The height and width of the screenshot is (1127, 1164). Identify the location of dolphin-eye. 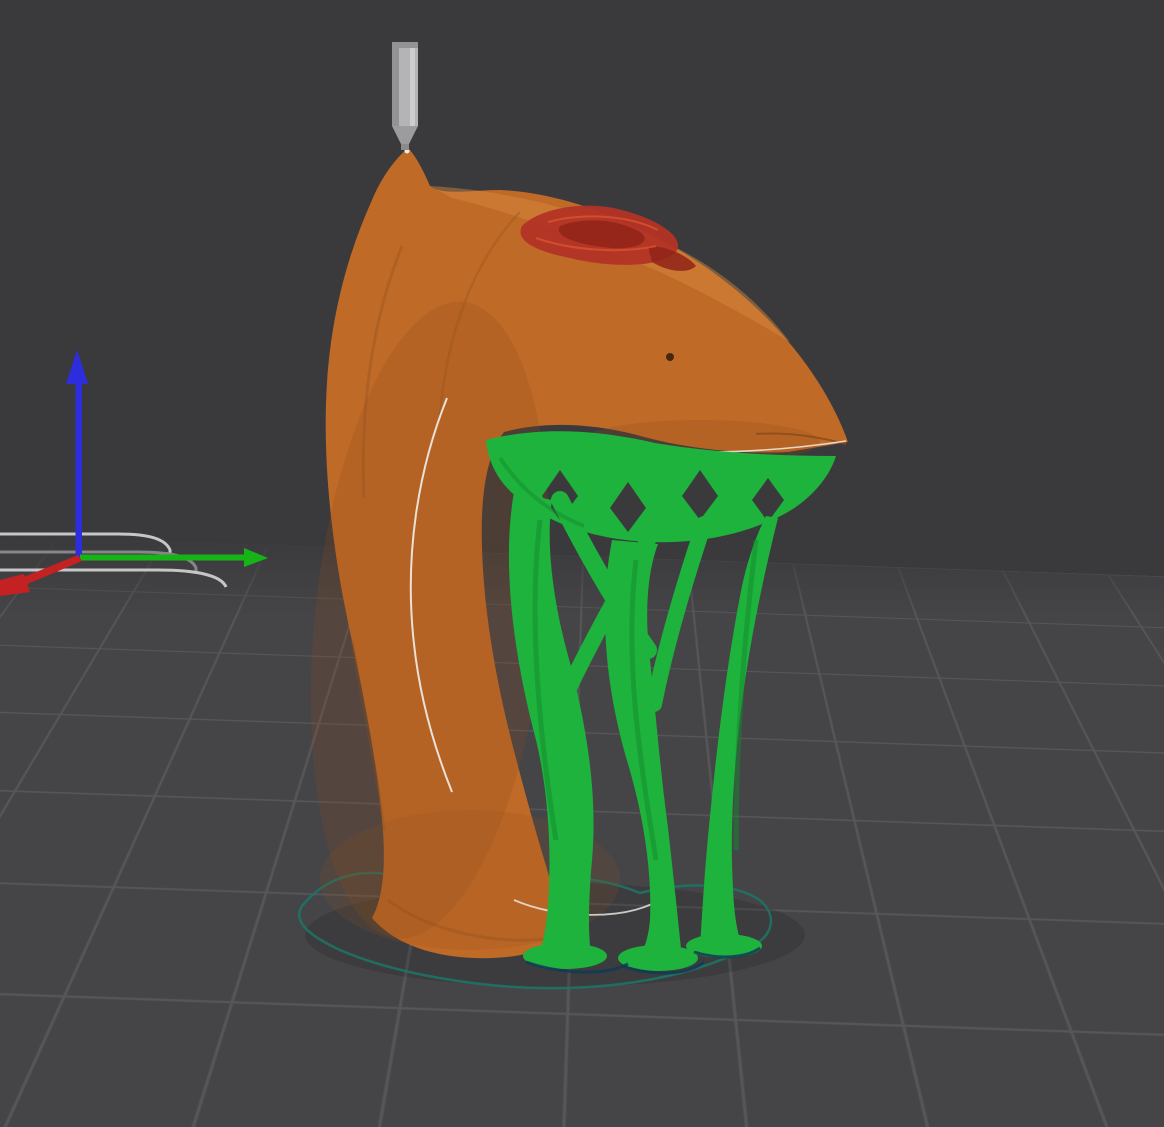
(670, 357).